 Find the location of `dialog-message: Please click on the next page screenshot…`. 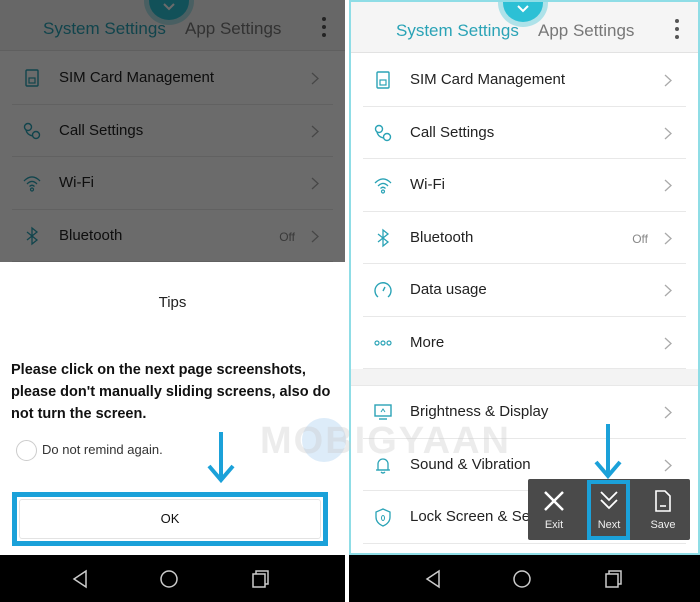

dialog-message: Please click on the next page screenshot… is located at coordinates (171, 392).